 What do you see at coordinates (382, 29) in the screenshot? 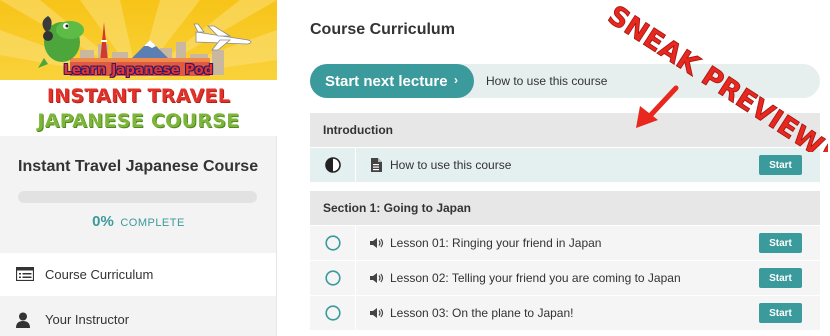
I see `page-title: Course Curriculum` at bounding box center [382, 29].